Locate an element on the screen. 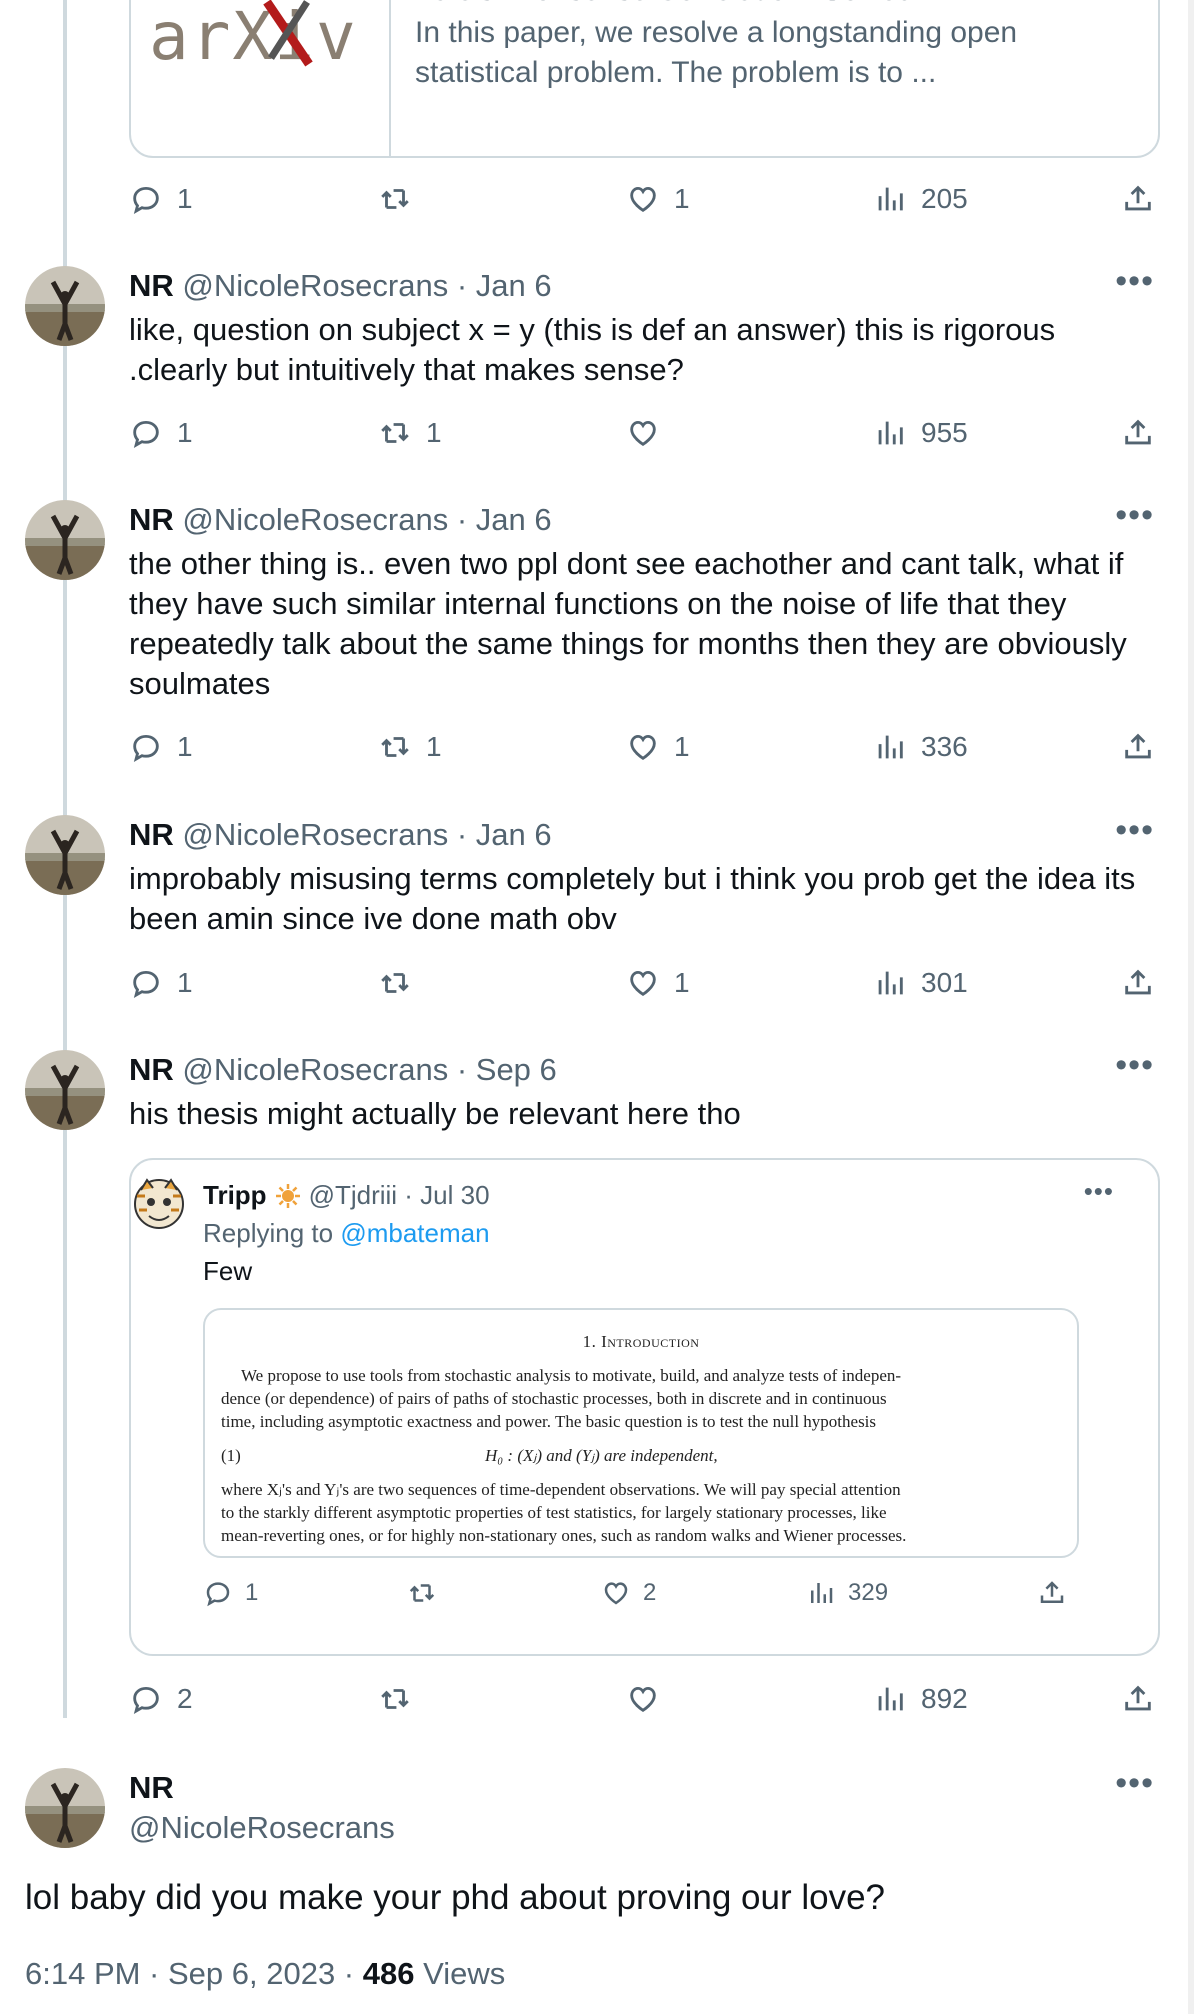  tweet-date: · Sep 6 is located at coordinates (507, 1069).